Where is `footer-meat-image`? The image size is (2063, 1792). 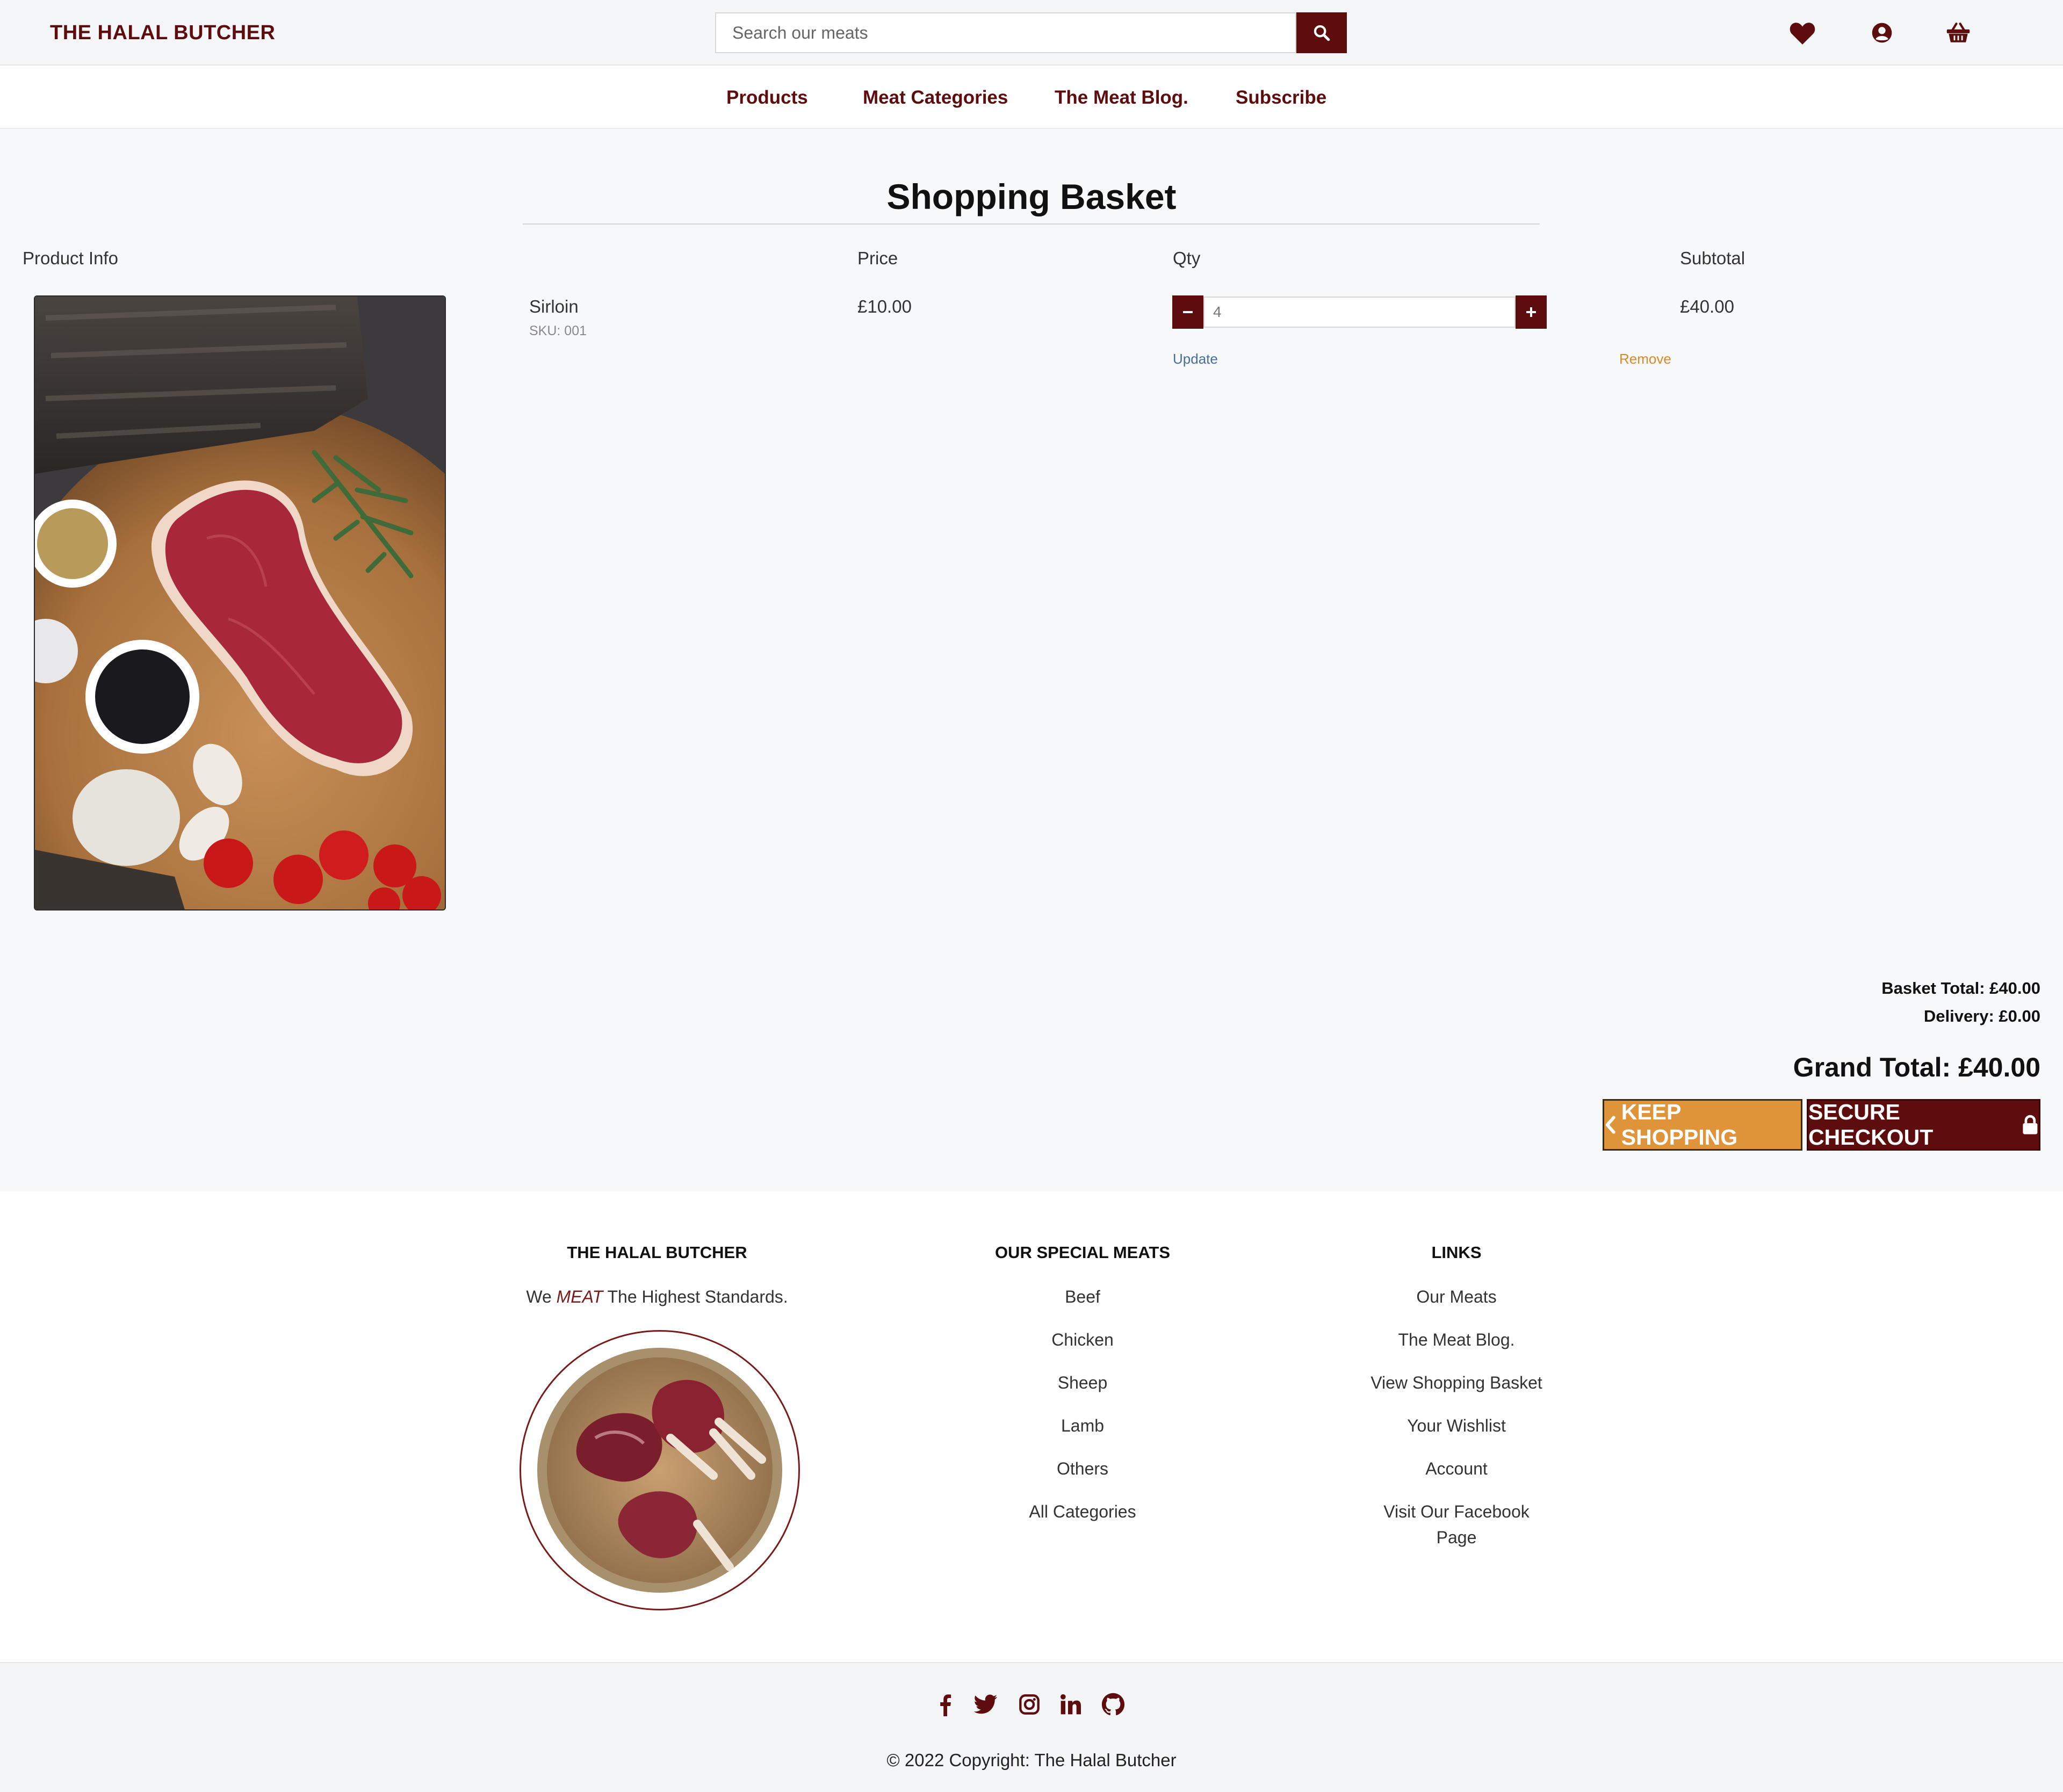 footer-meat-image is located at coordinates (660, 1470).